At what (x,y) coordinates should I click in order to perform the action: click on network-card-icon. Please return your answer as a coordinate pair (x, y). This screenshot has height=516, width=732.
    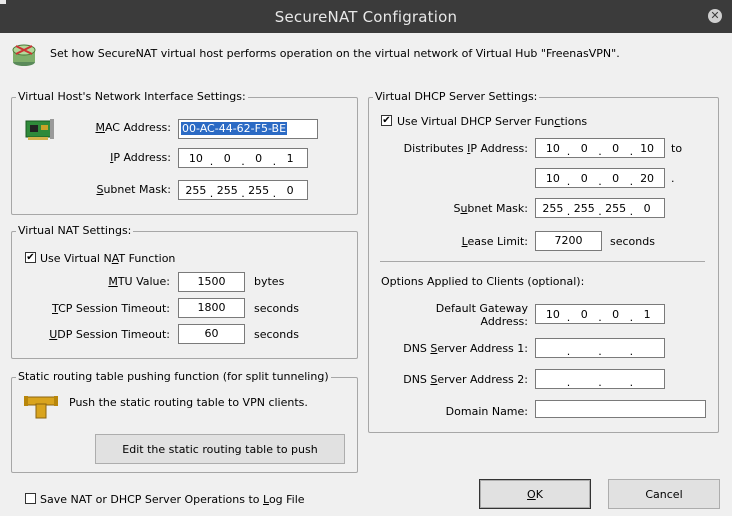
    Looking at the image, I should click on (40, 130).